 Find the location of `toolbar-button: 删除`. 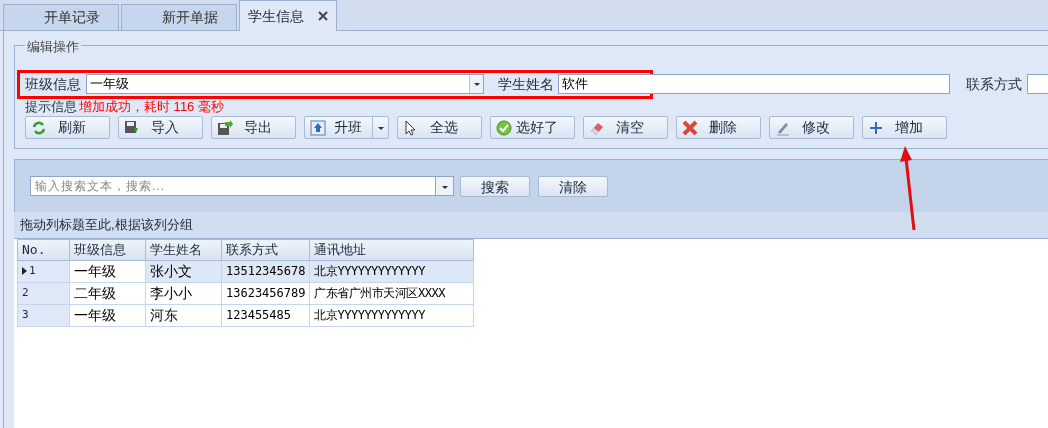

toolbar-button: 删除 is located at coordinates (718, 127).